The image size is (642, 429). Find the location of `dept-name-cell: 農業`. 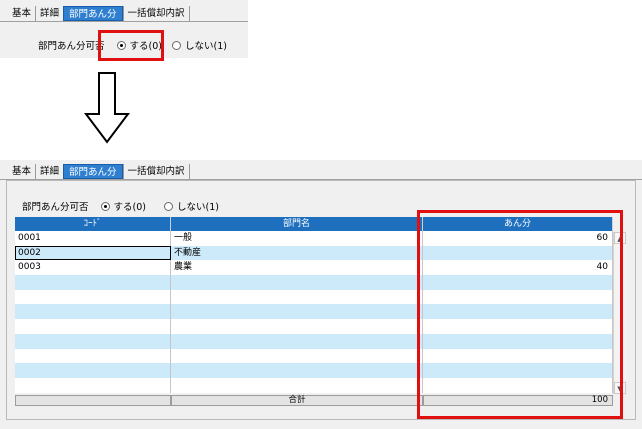

dept-name-cell: 農業 is located at coordinates (297, 268).